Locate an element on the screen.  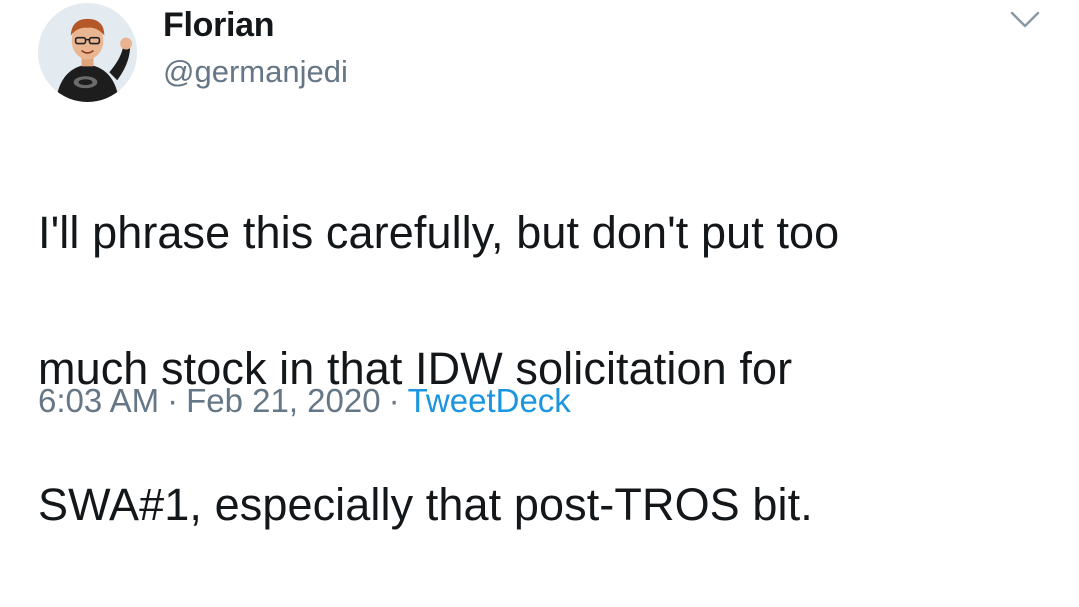
avatar is located at coordinates (87, 52).